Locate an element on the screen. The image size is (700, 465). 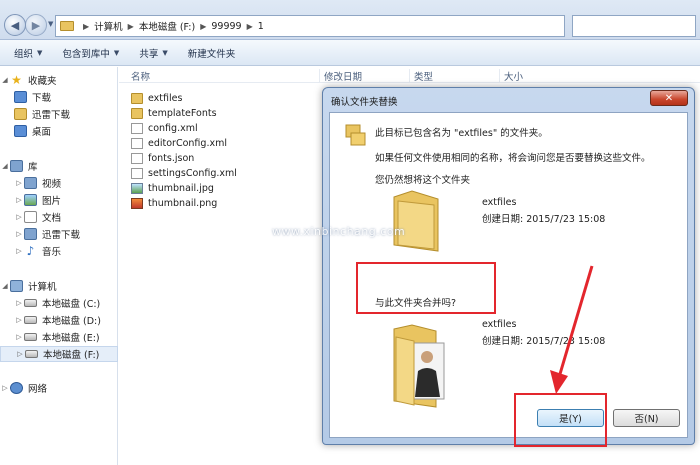
nav-drive-c: ▷ 本地磁盘 (C:) is located at coordinates (59, 303).